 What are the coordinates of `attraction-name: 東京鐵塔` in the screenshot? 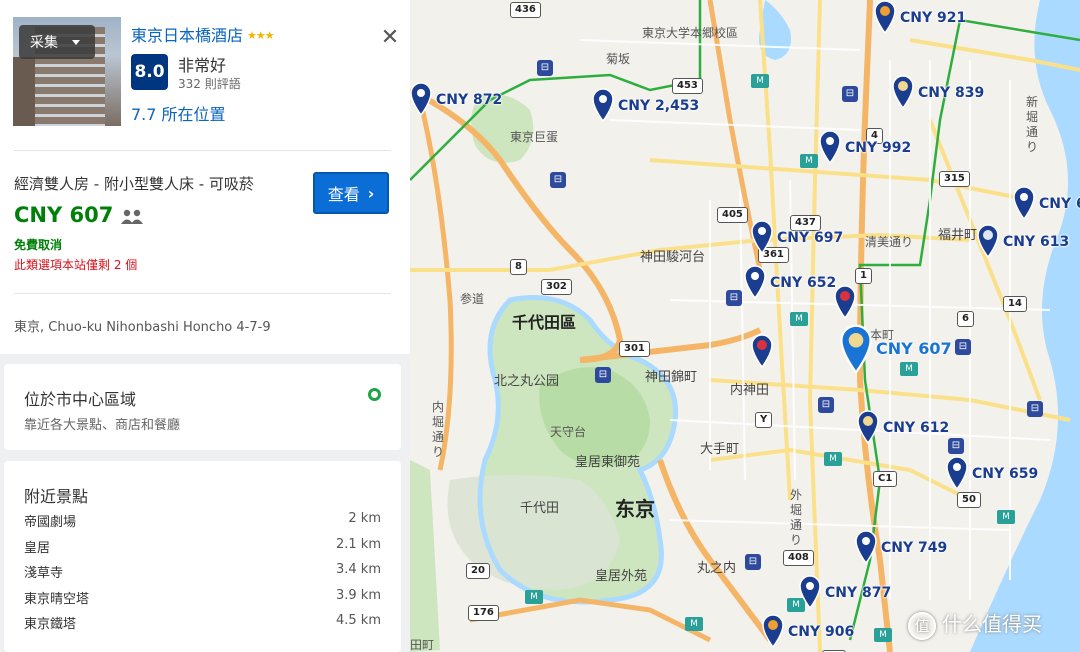 It's located at (50, 624).